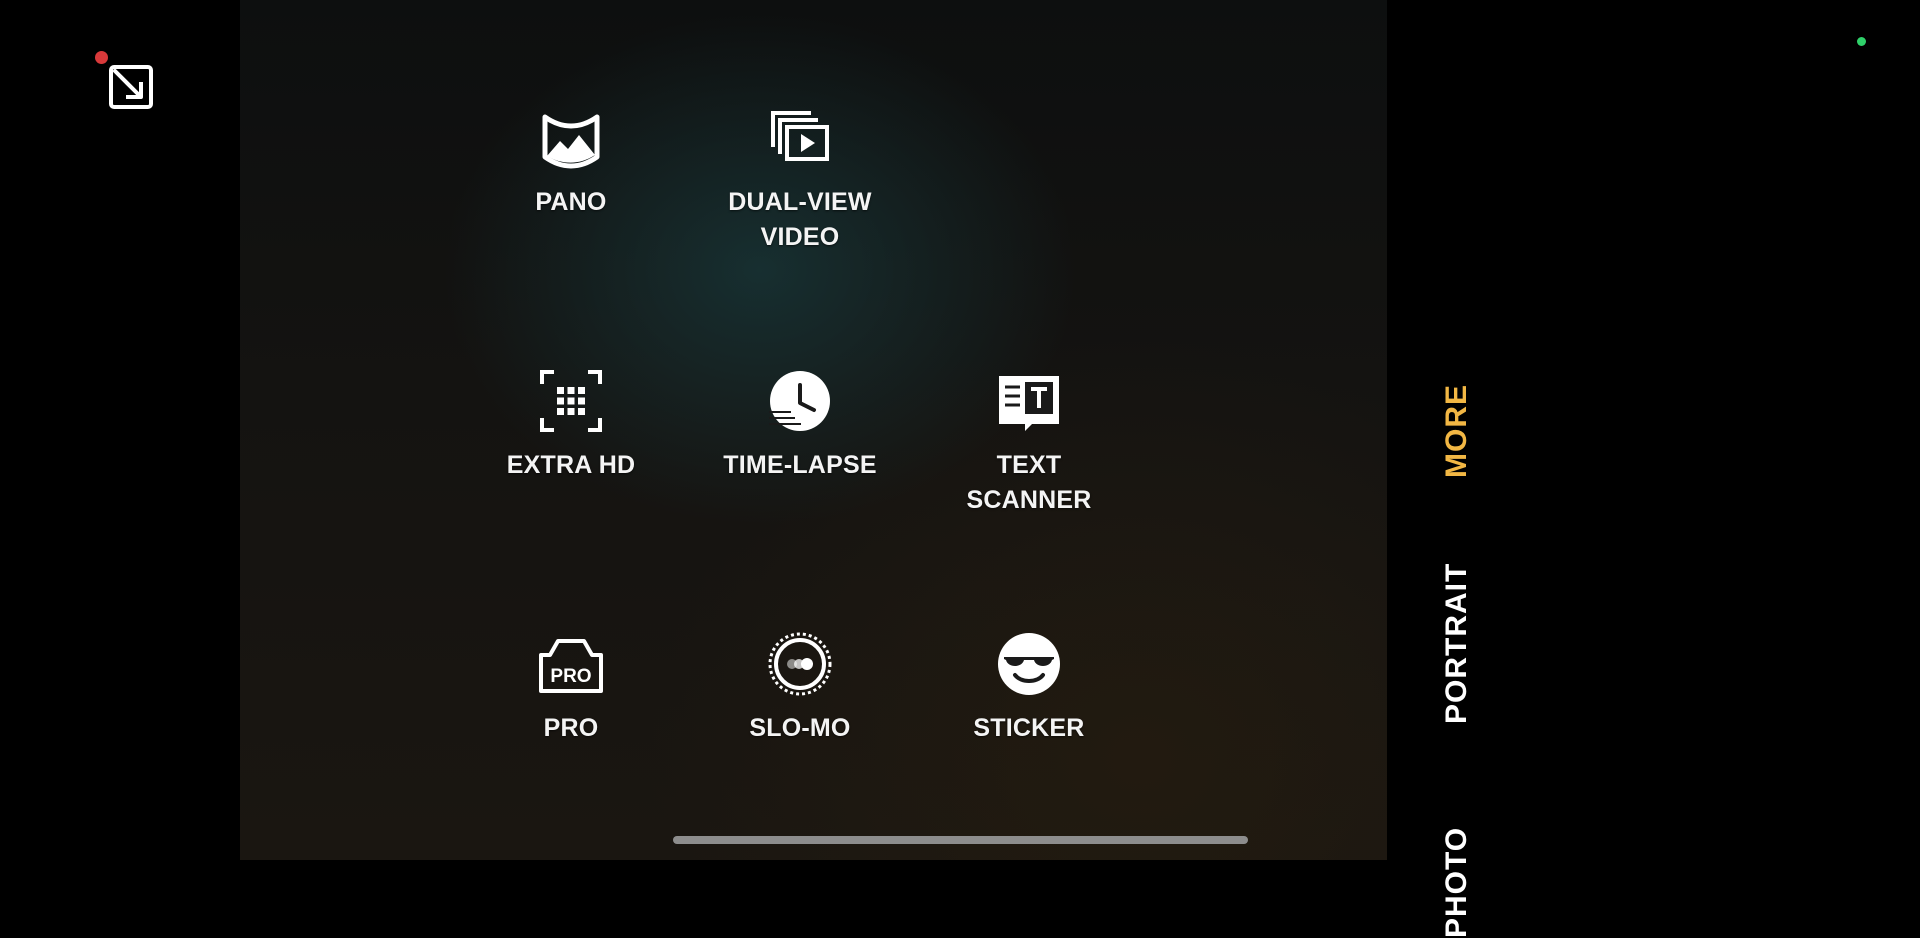  I want to click on text-scanner-icon, so click(1029, 403).